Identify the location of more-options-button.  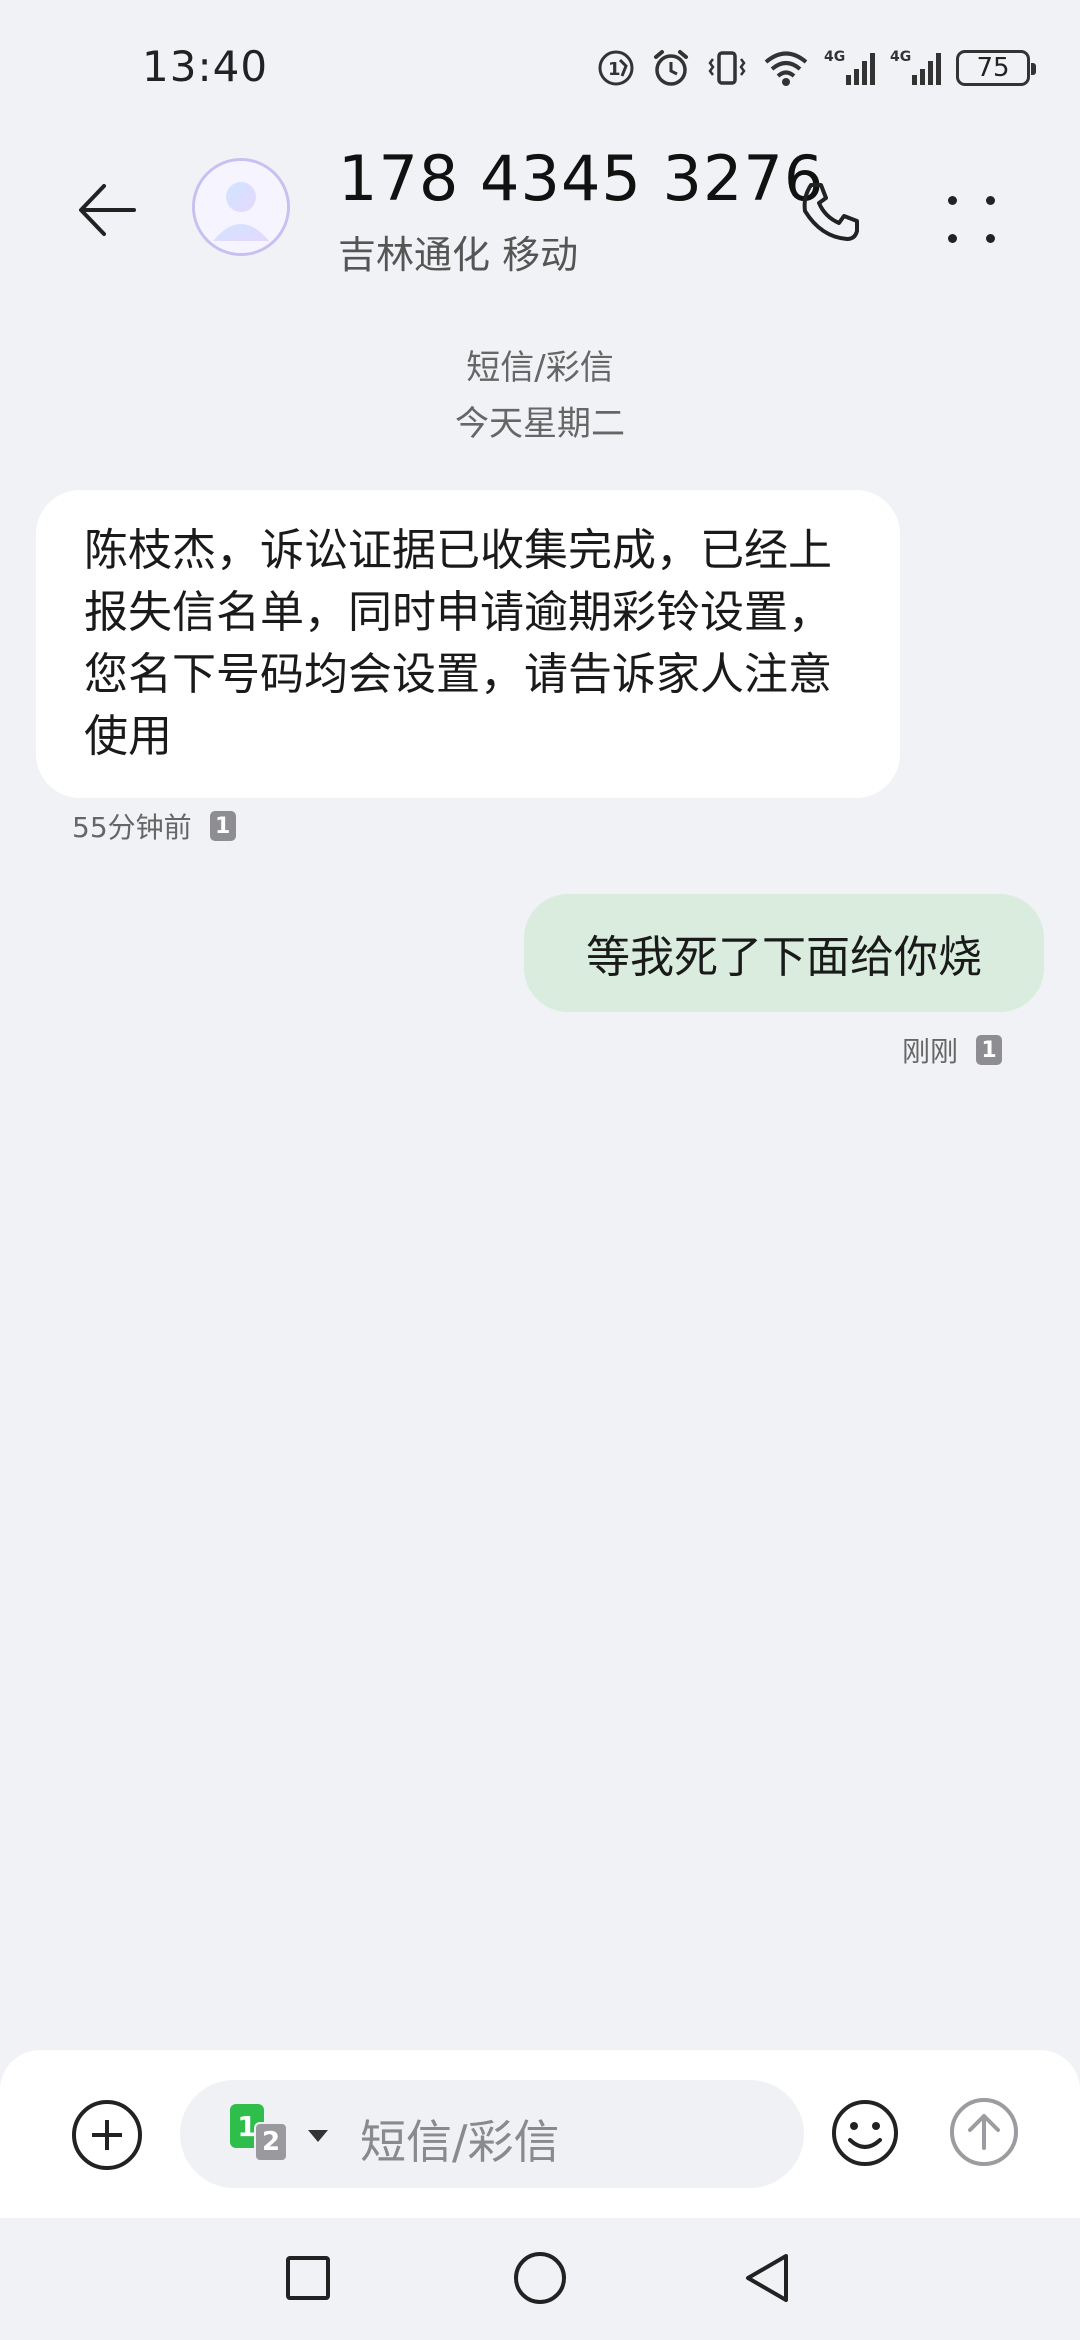
(972, 216).